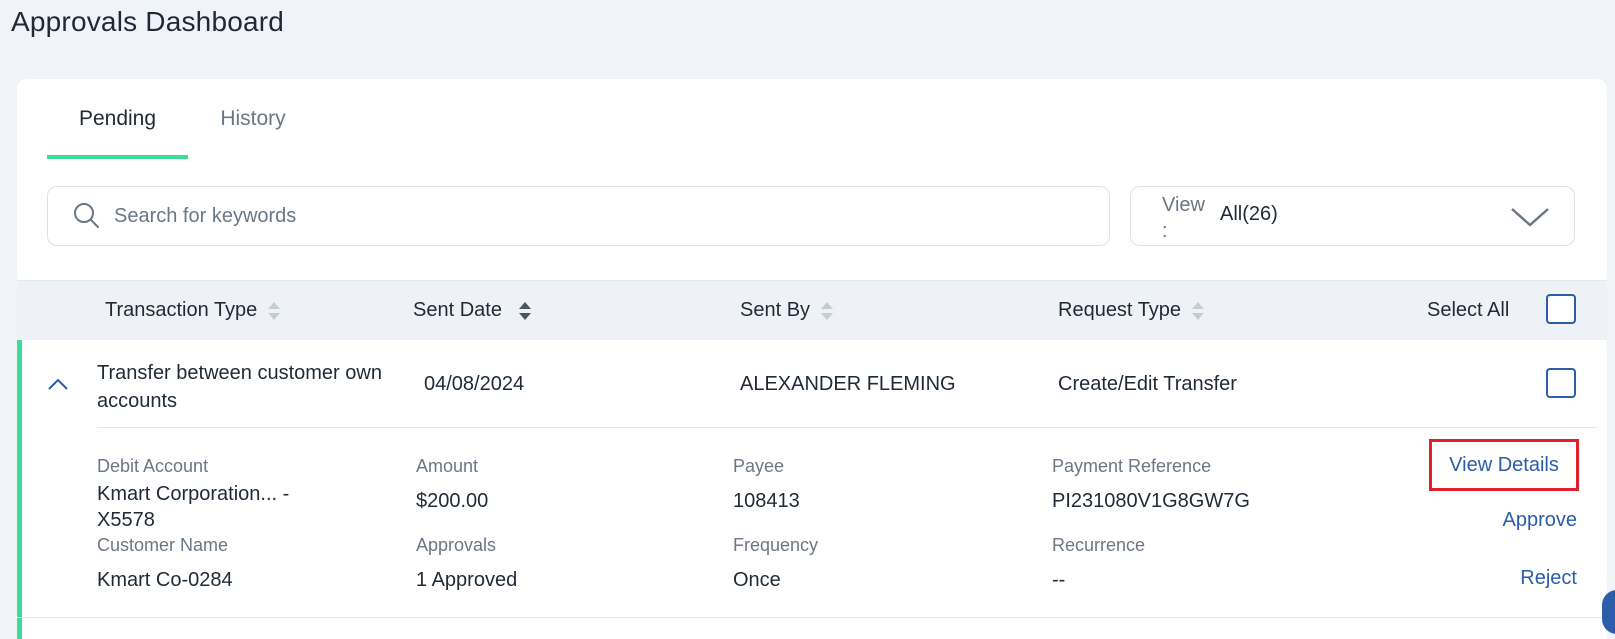 The height and width of the screenshot is (639, 1615). Describe the element at coordinates (1132, 466) in the screenshot. I see `payment-reference-label: Payment Reference` at that location.